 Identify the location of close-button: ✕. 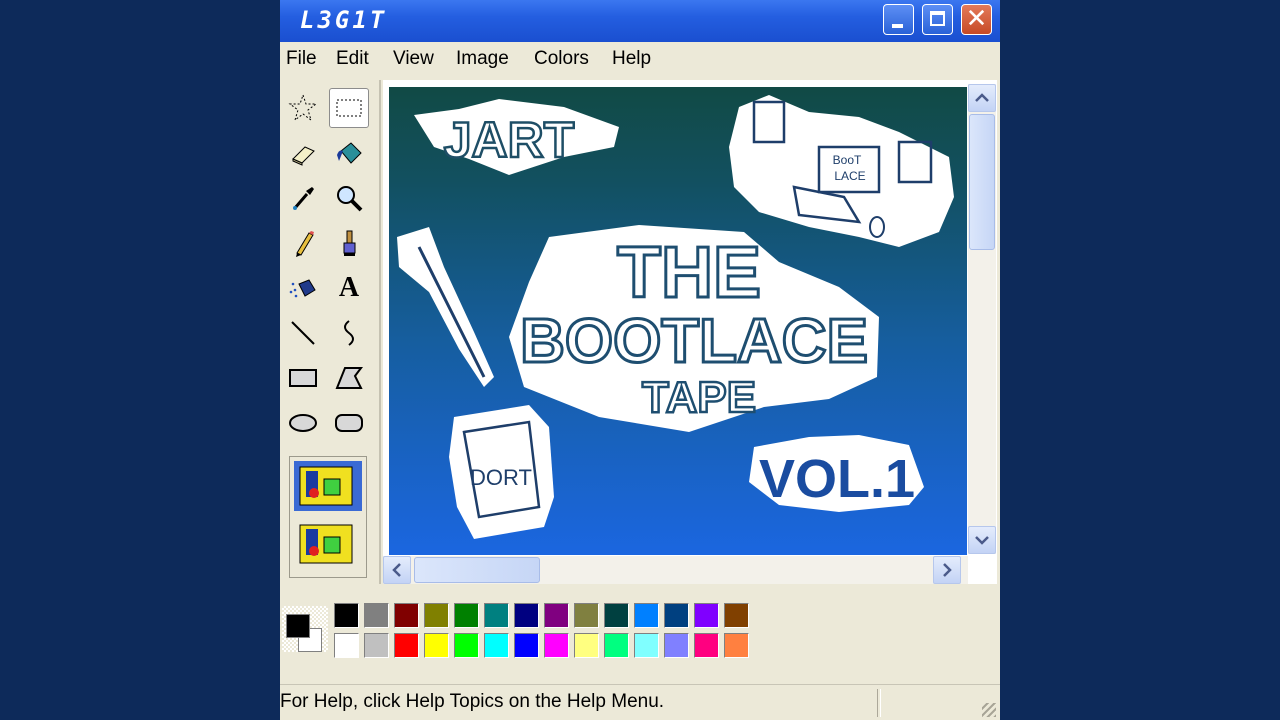
(976, 19).